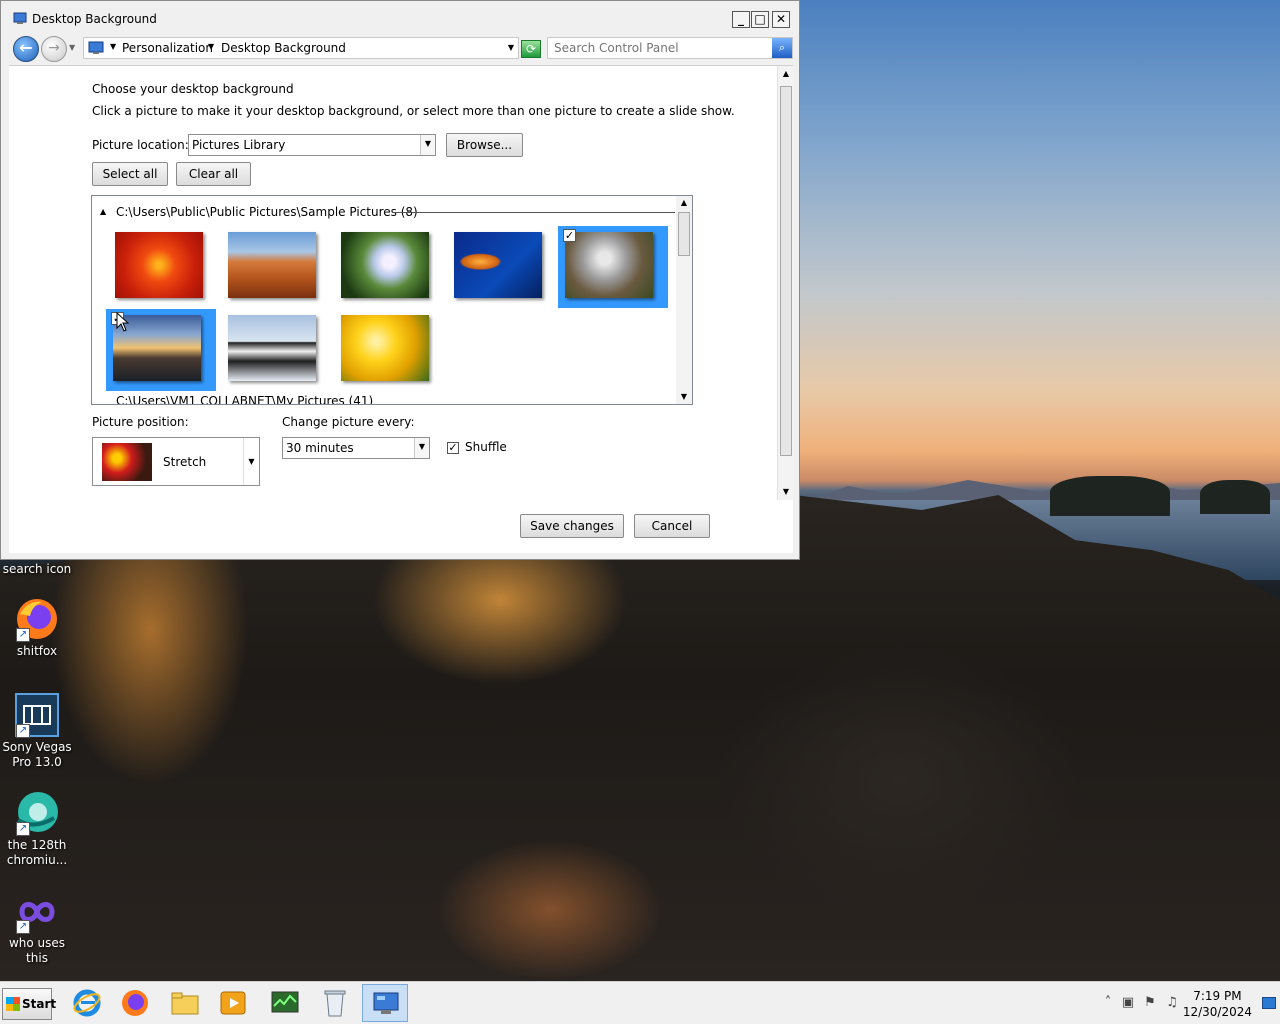 This screenshot has width=1280, height=1024. I want to click on change-interval-select: 30 minutes ▼, so click(356, 448).